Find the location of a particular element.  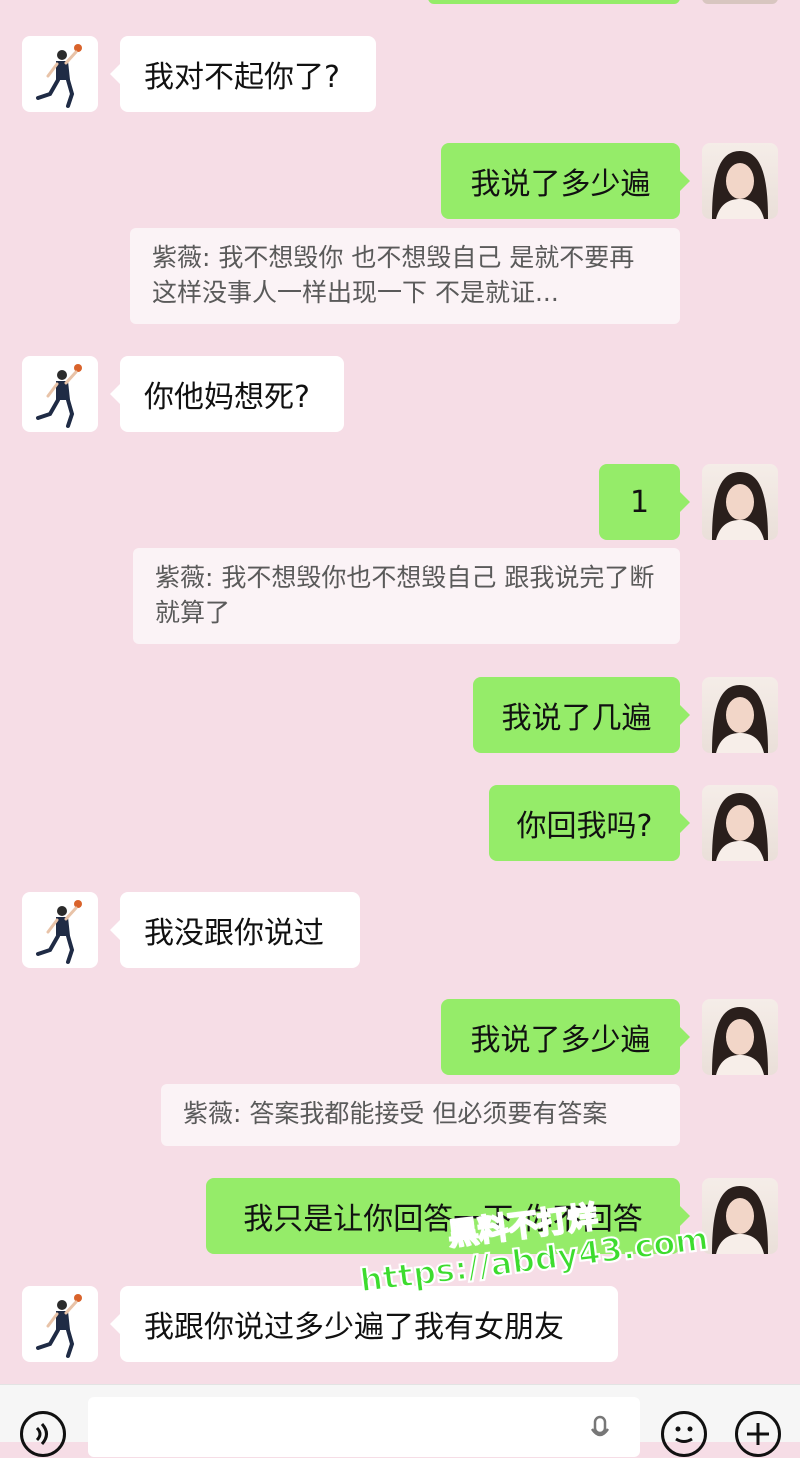

plus-icon is located at coordinates (758, 1434).